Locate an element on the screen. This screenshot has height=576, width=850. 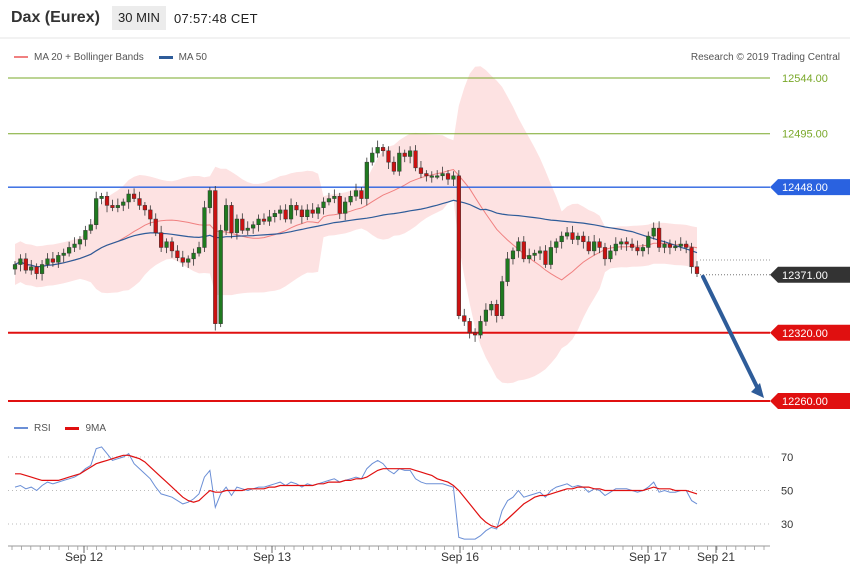
level-label-12495: 12495.00 is located at coordinates (805, 135).